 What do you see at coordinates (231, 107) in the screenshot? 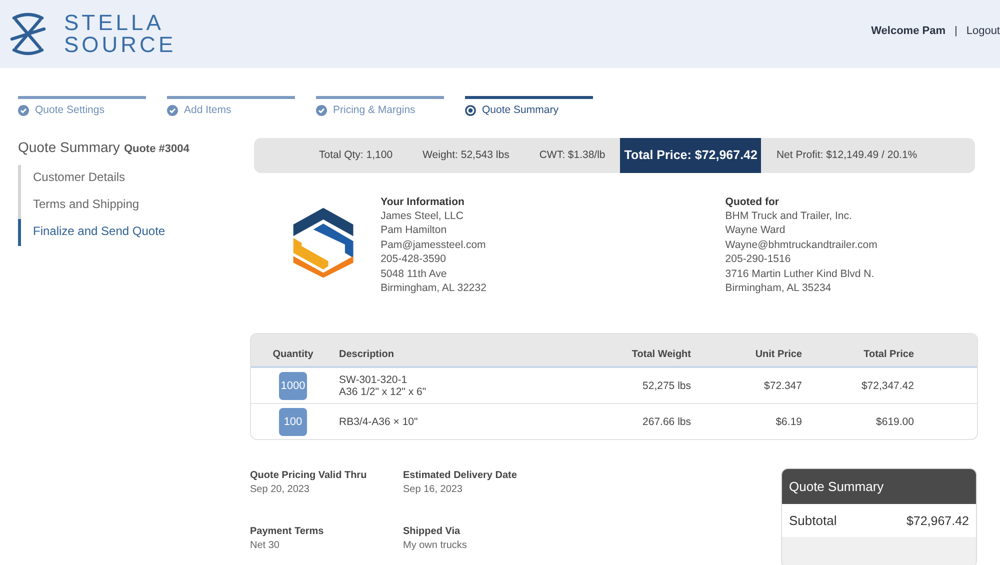
I see `step-tab: Add Items` at bounding box center [231, 107].